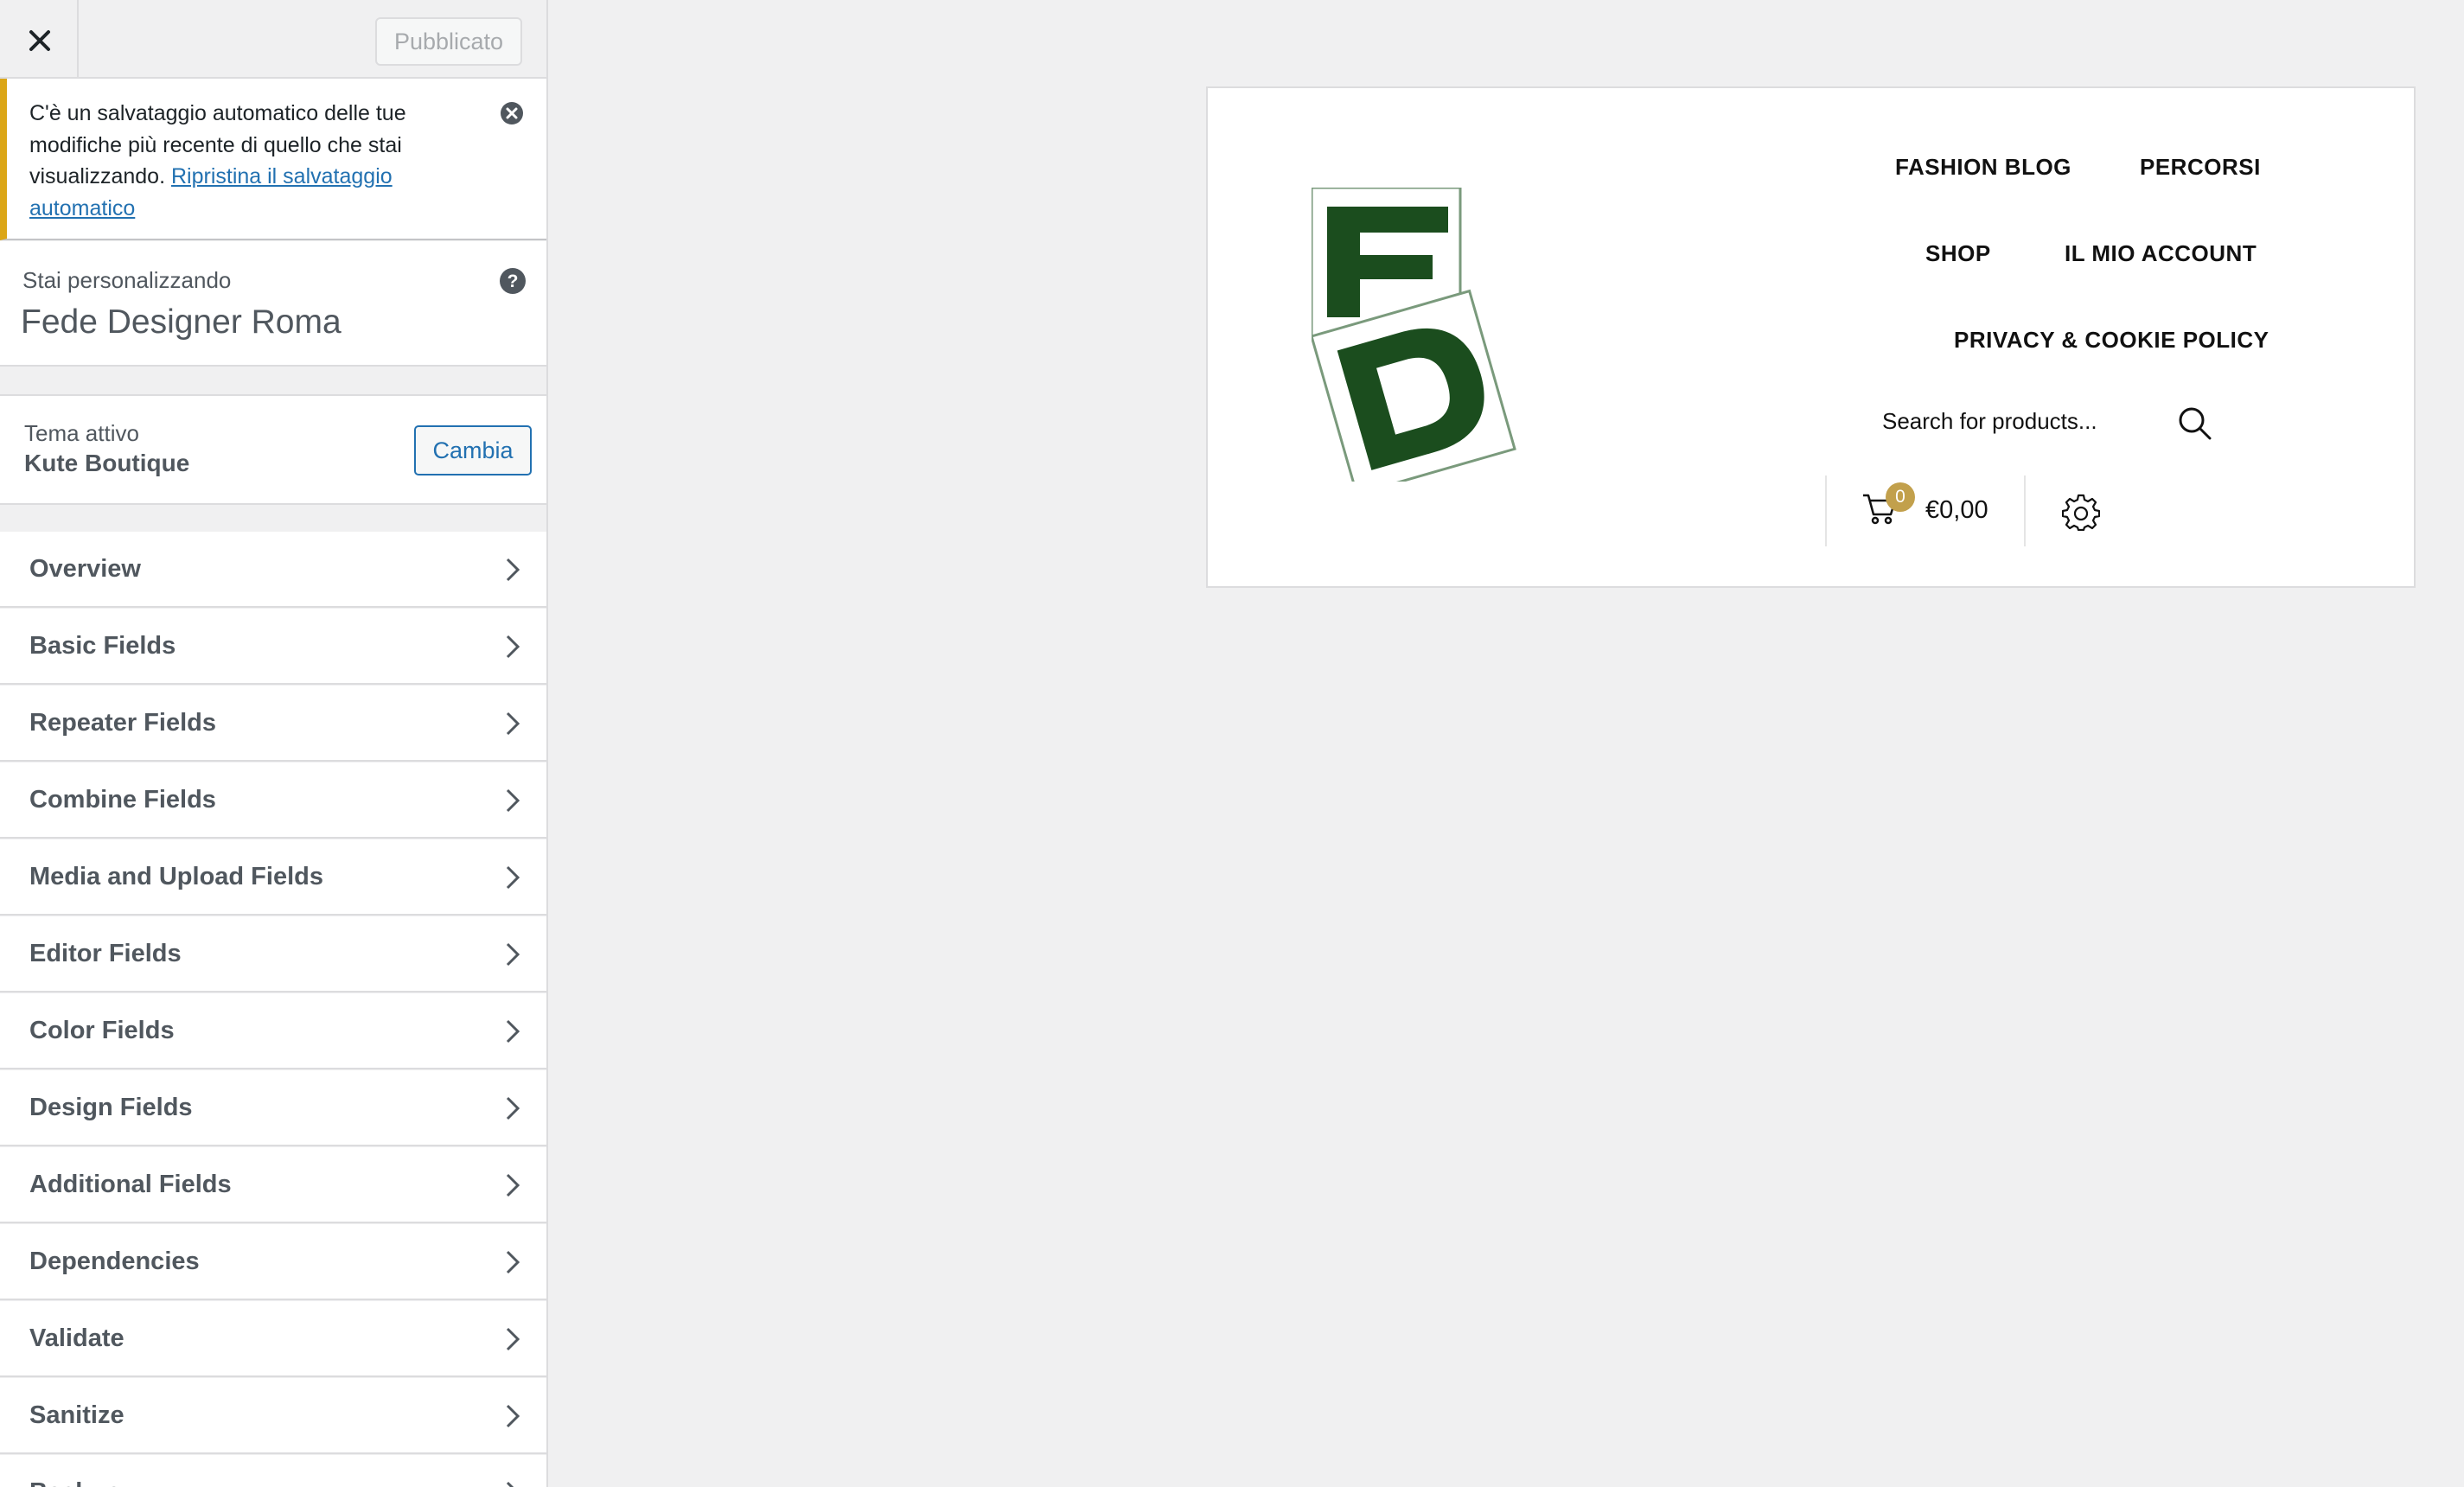 The width and height of the screenshot is (2464, 1487). Describe the element at coordinates (473, 450) in the screenshot. I see `change-theme-button: Cambia` at that location.